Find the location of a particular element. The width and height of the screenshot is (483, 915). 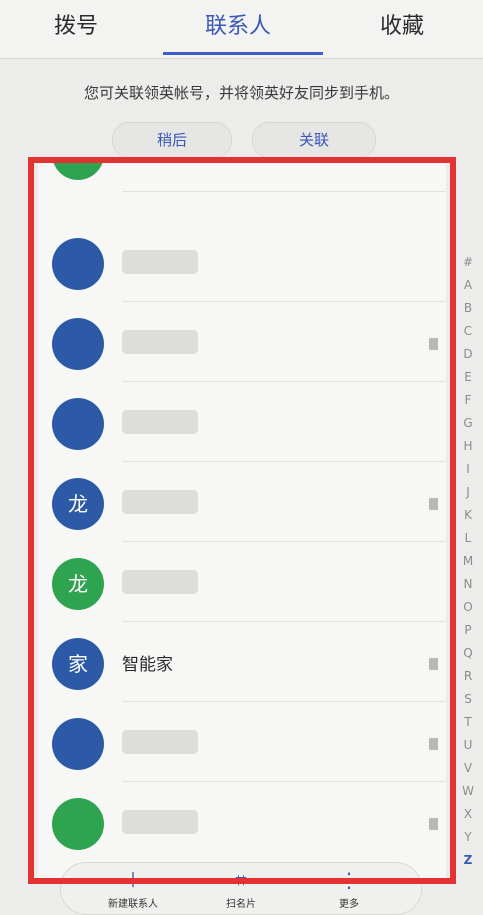

tab-bar: 拨号 联系人 收藏 is located at coordinates (241, 29).